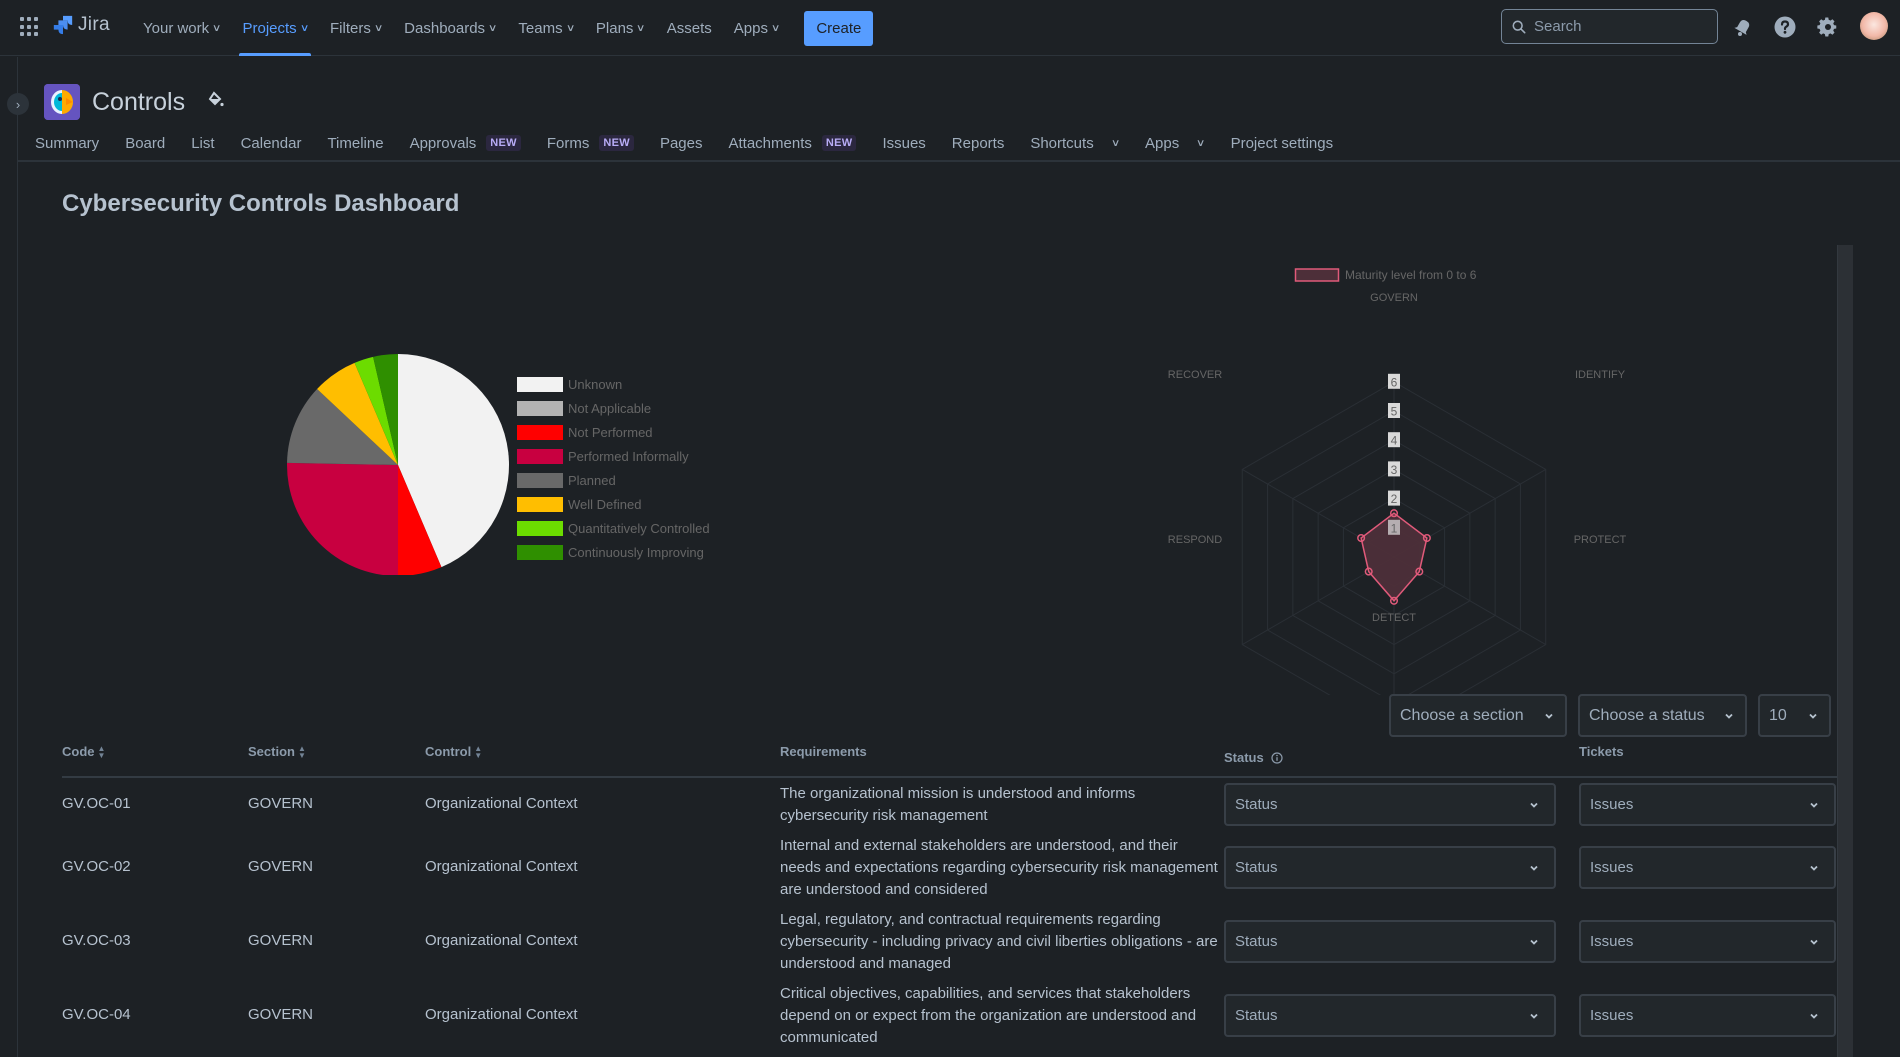 This screenshot has height=1057, width=1900. Describe the element at coordinates (450, 28) in the screenshot. I see `nav-item-dashboards: Dashboards ∨` at that location.